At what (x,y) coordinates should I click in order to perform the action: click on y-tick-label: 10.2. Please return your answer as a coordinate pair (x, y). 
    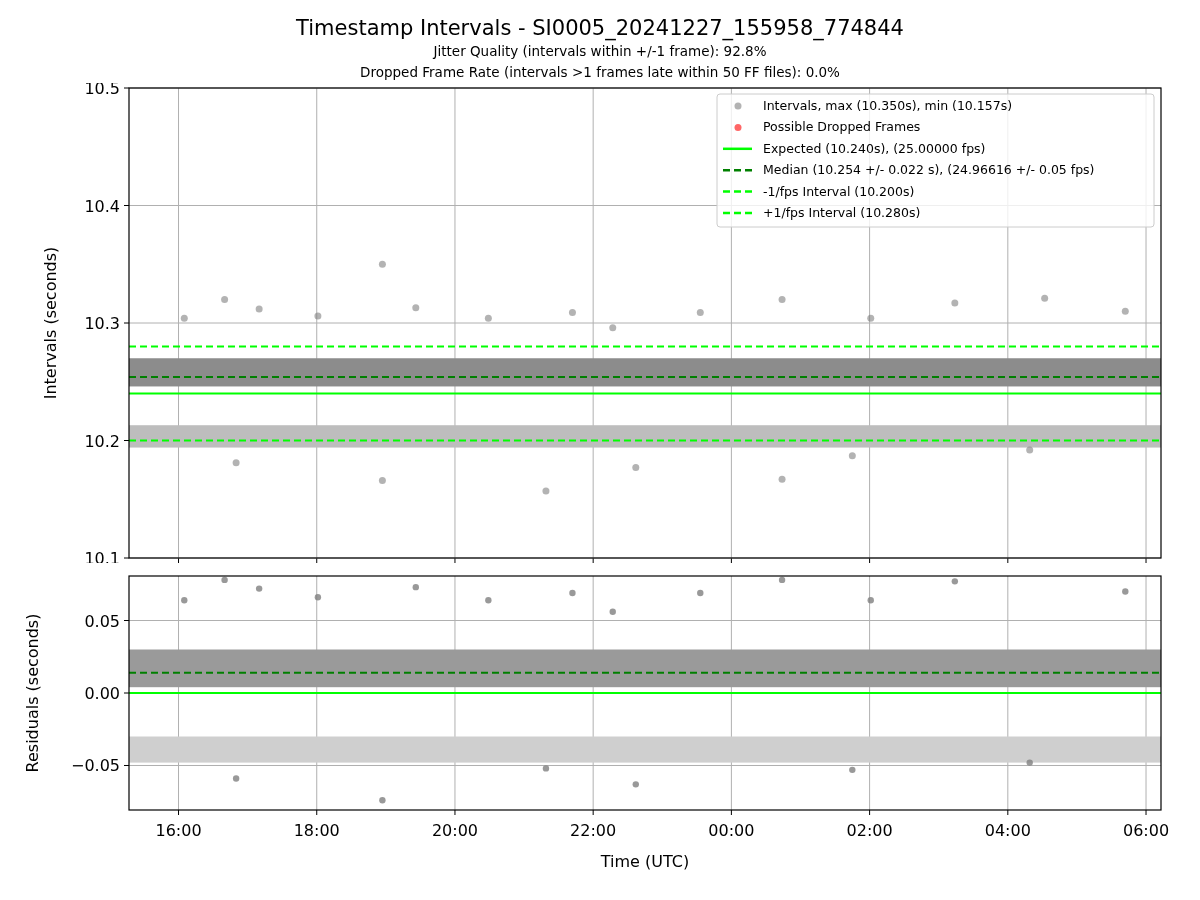
    Looking at the image, I should click on (102, 441).